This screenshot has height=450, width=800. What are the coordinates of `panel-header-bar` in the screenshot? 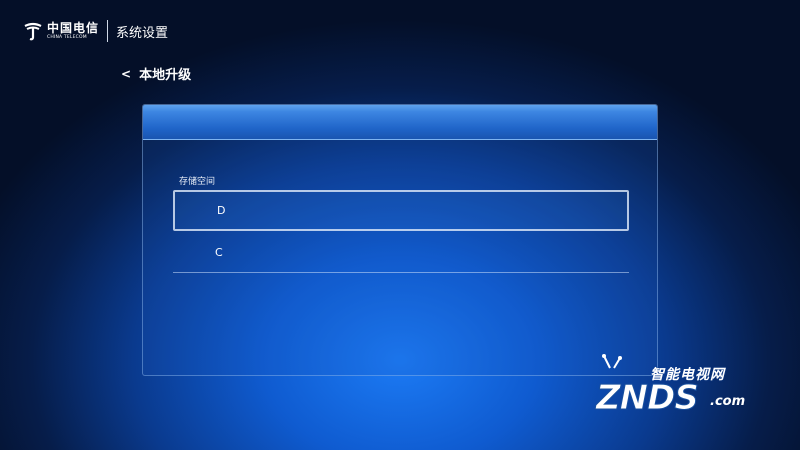 It's located at (400, 122).